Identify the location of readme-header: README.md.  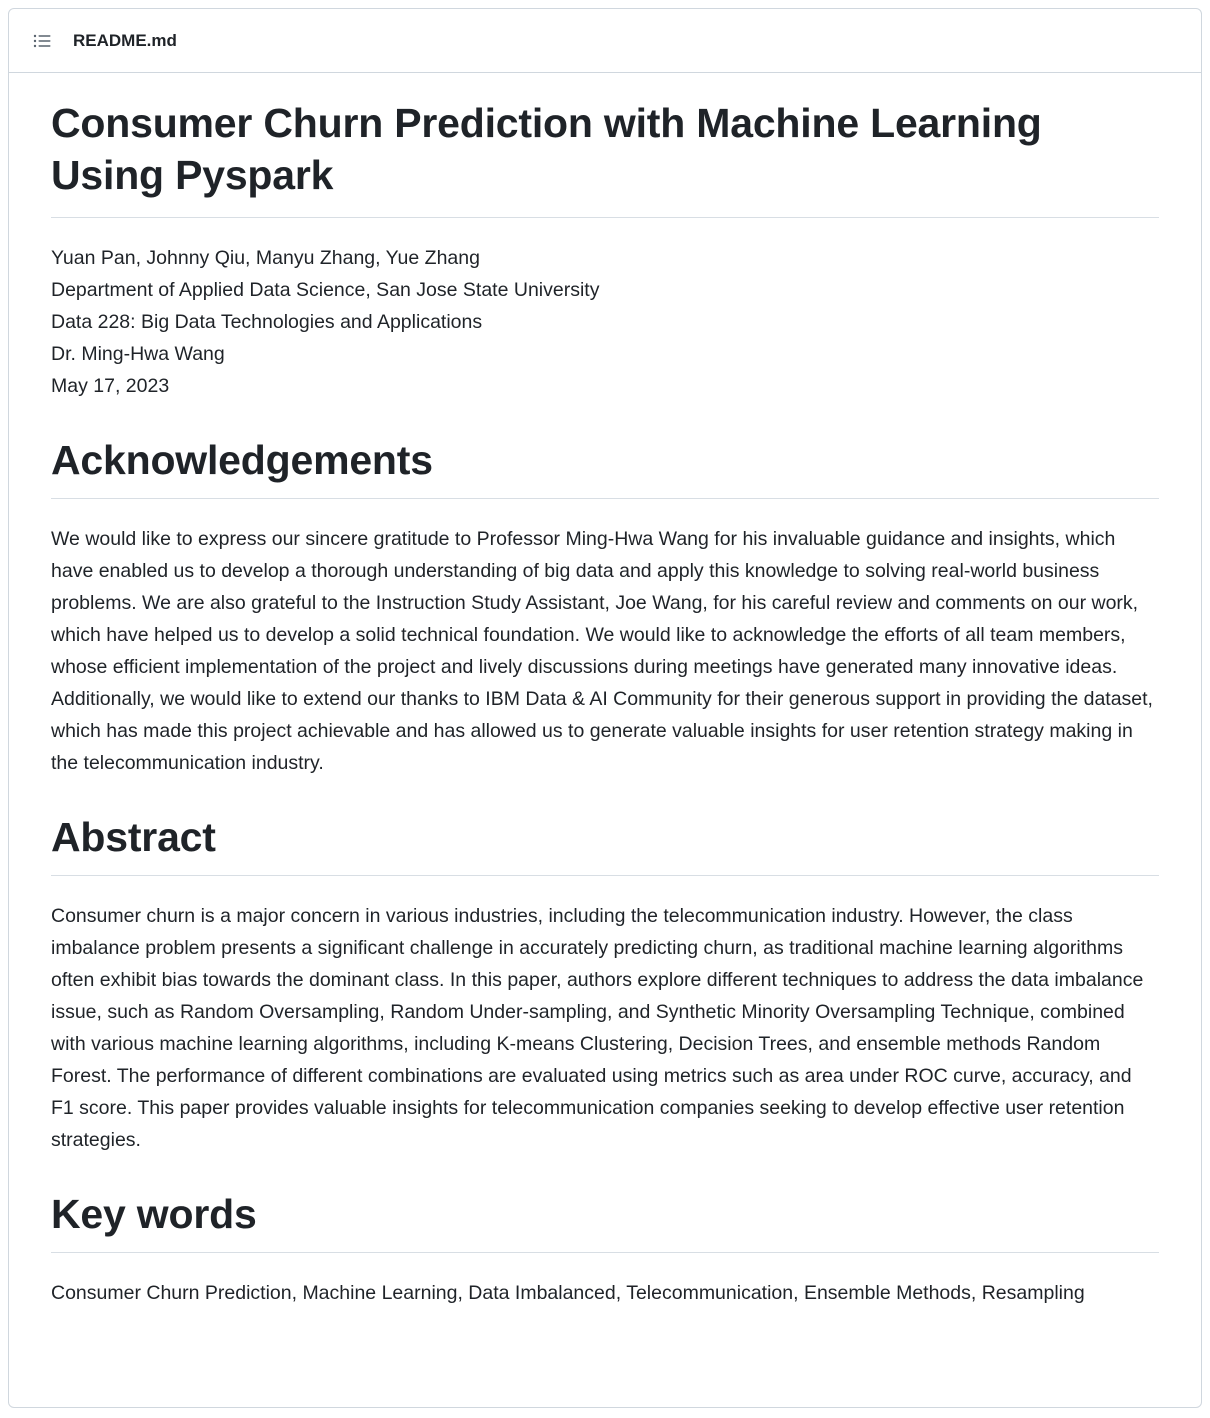
(605, 41).